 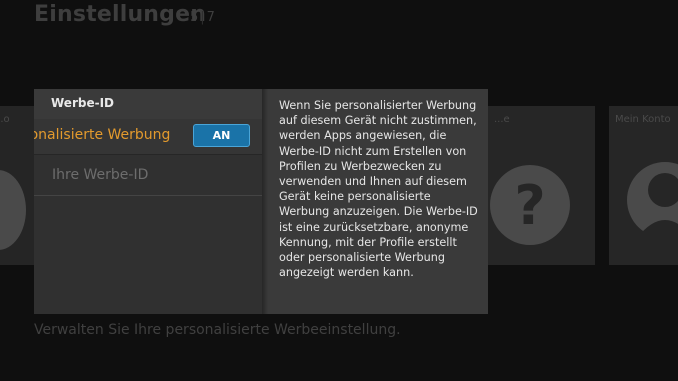 I want to click on tile-label: ...o, so click(x=5, y=119).